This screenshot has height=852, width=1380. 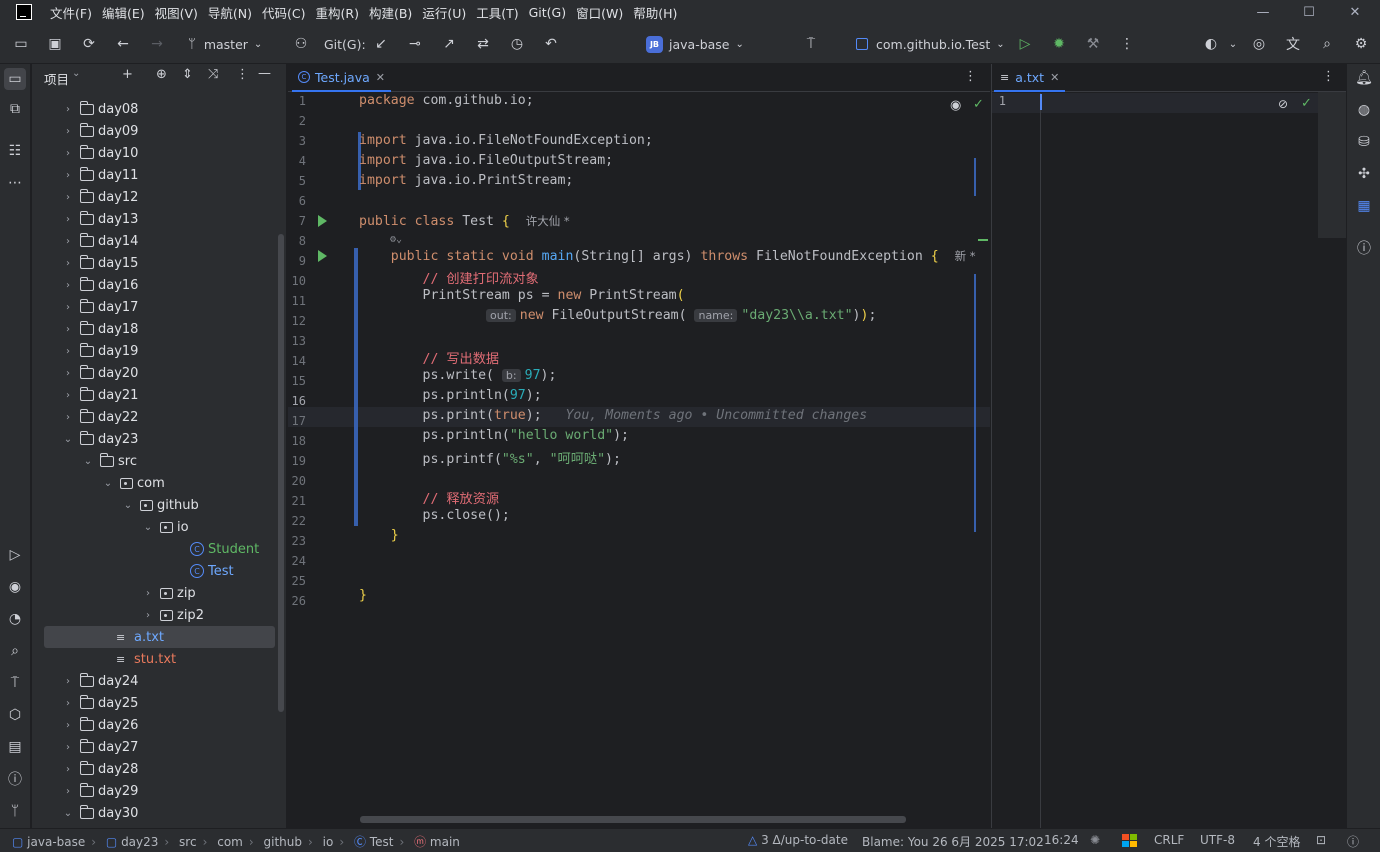 I want to click on breadcrumb-item: src, so click(x=188, y=842).